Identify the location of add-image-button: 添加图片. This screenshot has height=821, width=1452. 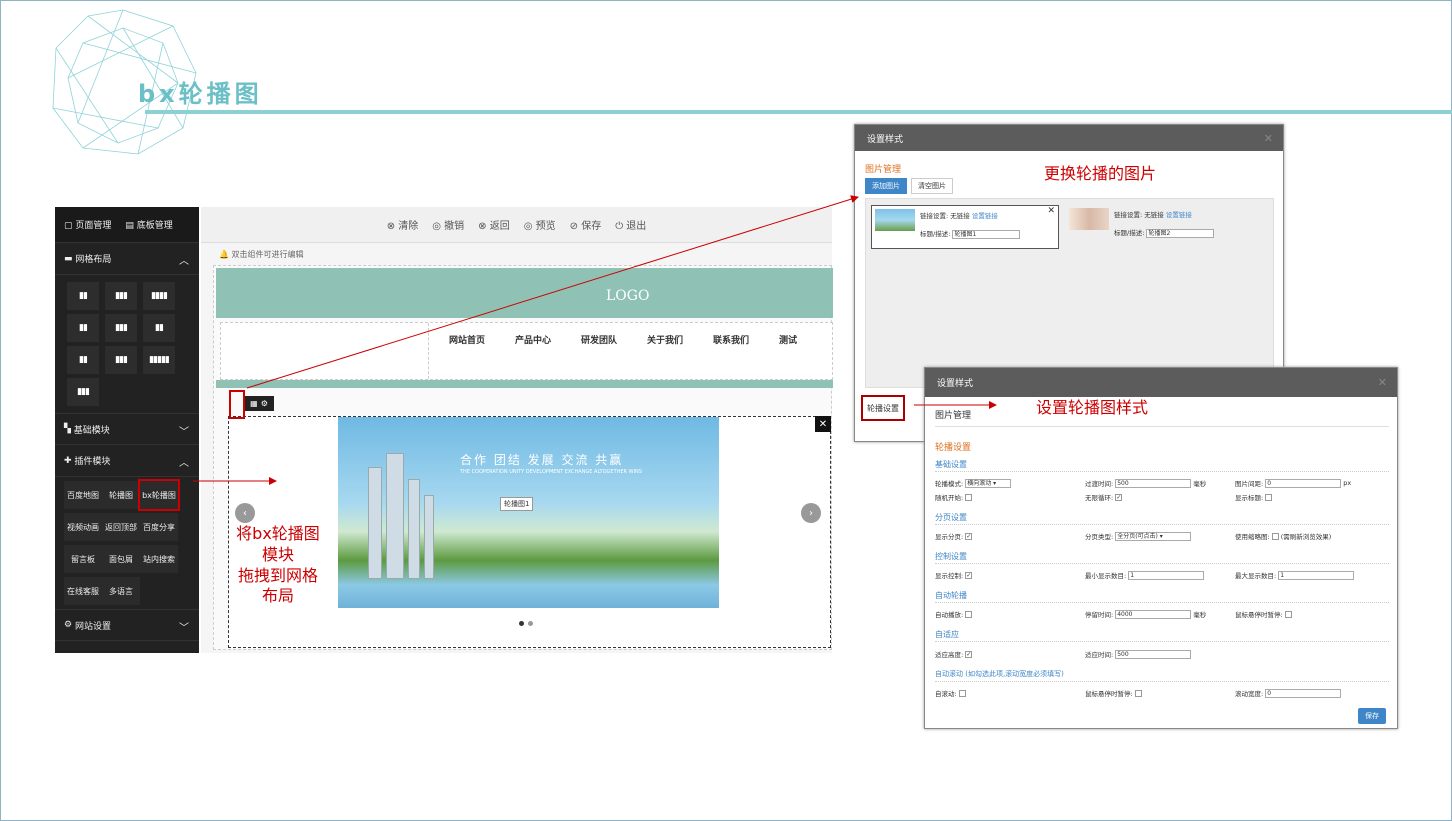
(886, 186).